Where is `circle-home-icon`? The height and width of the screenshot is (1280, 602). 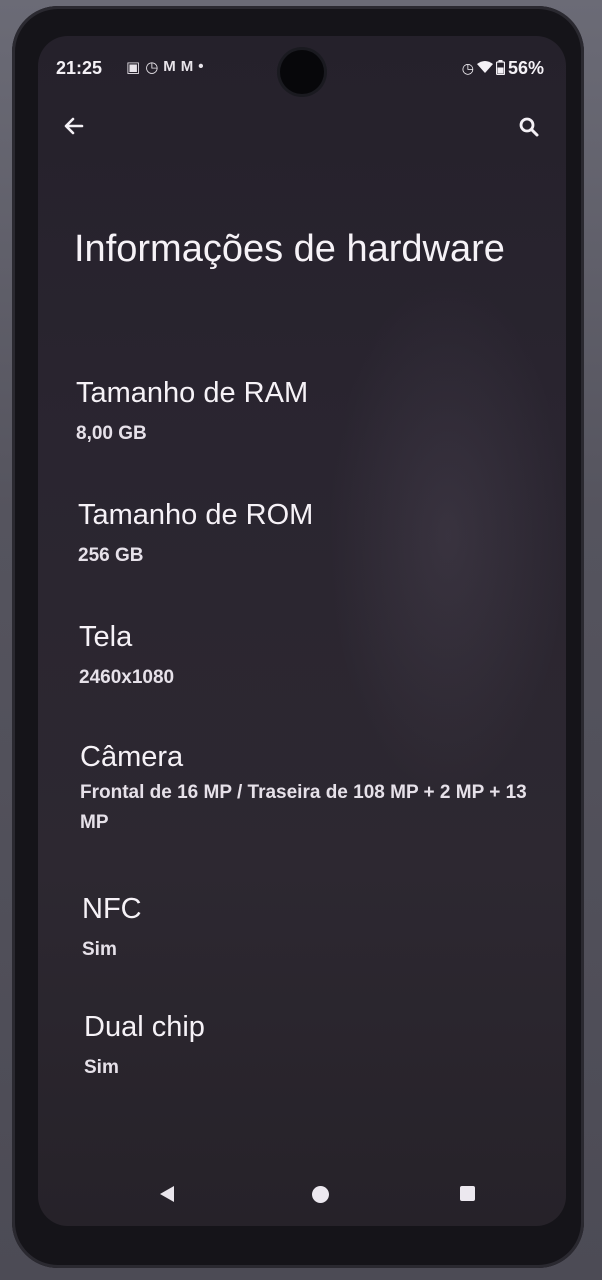 circle-home-icon is located at coordinates (320, 1194).